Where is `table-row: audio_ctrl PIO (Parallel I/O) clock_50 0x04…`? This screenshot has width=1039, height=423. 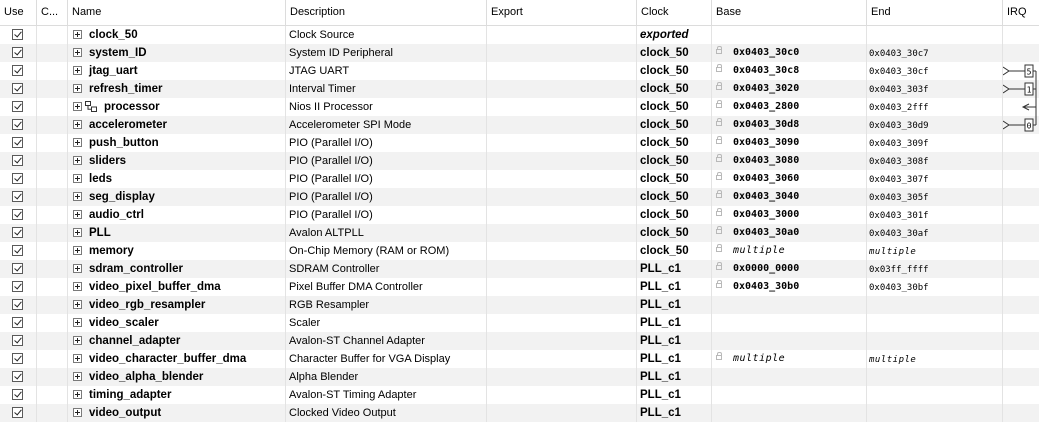 table-row: audio_ctrl PIO (Parallel I/O) clock_50 0x04… is located at coordinates (519, 215).